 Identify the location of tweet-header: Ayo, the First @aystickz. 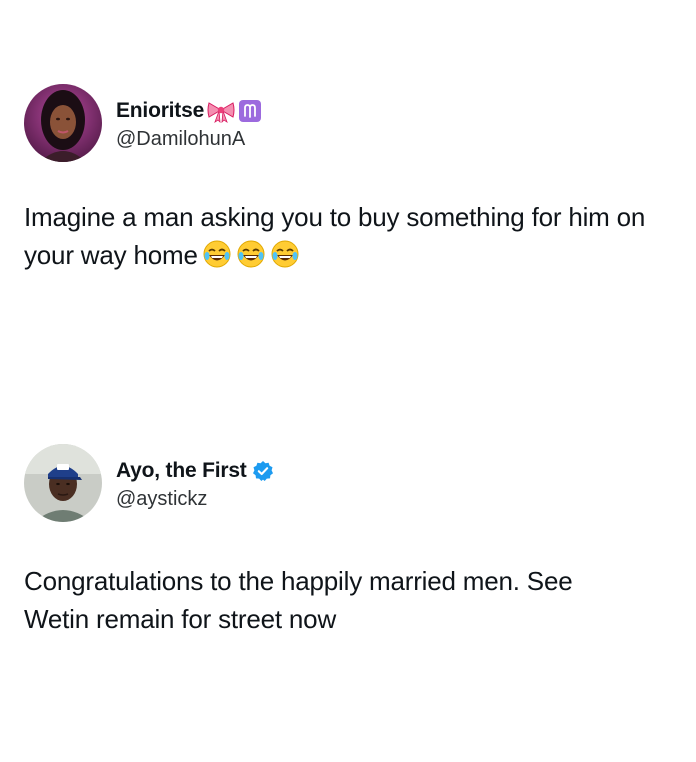
(348, 483).